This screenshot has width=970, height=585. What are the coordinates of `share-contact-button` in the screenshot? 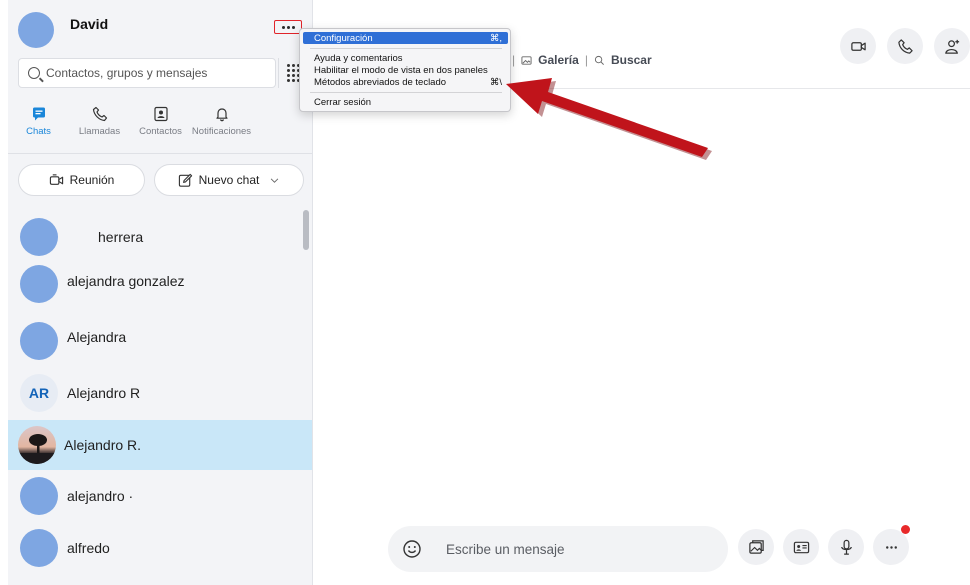 It's located at (801, 547).